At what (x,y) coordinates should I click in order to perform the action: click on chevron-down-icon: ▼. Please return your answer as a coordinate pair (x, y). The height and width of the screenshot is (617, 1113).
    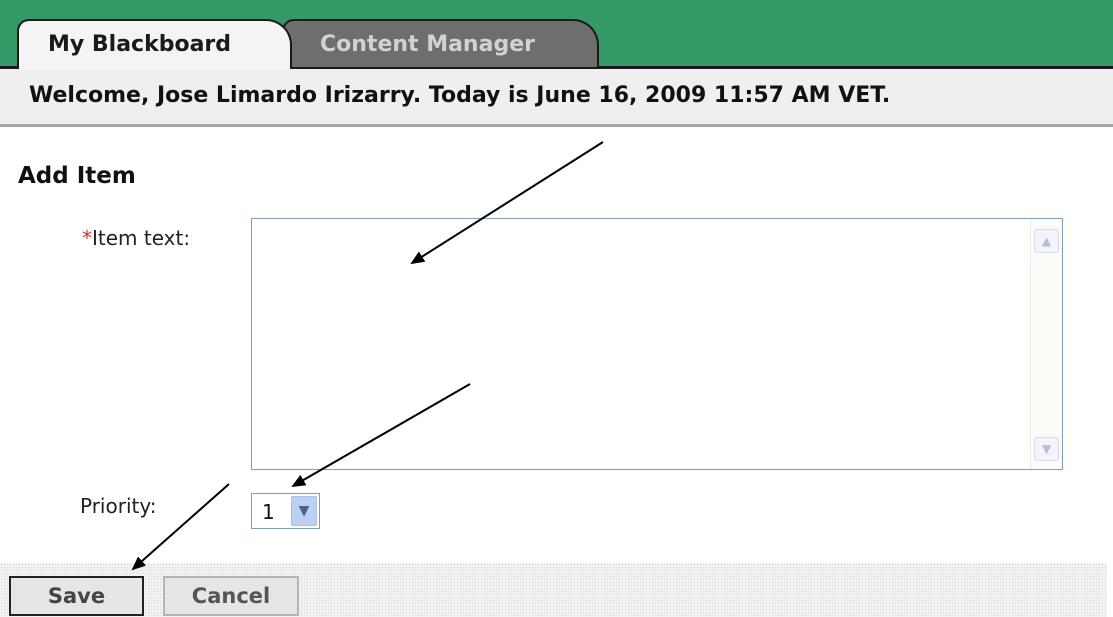
    Looking at the image, I should click on (304, 511).